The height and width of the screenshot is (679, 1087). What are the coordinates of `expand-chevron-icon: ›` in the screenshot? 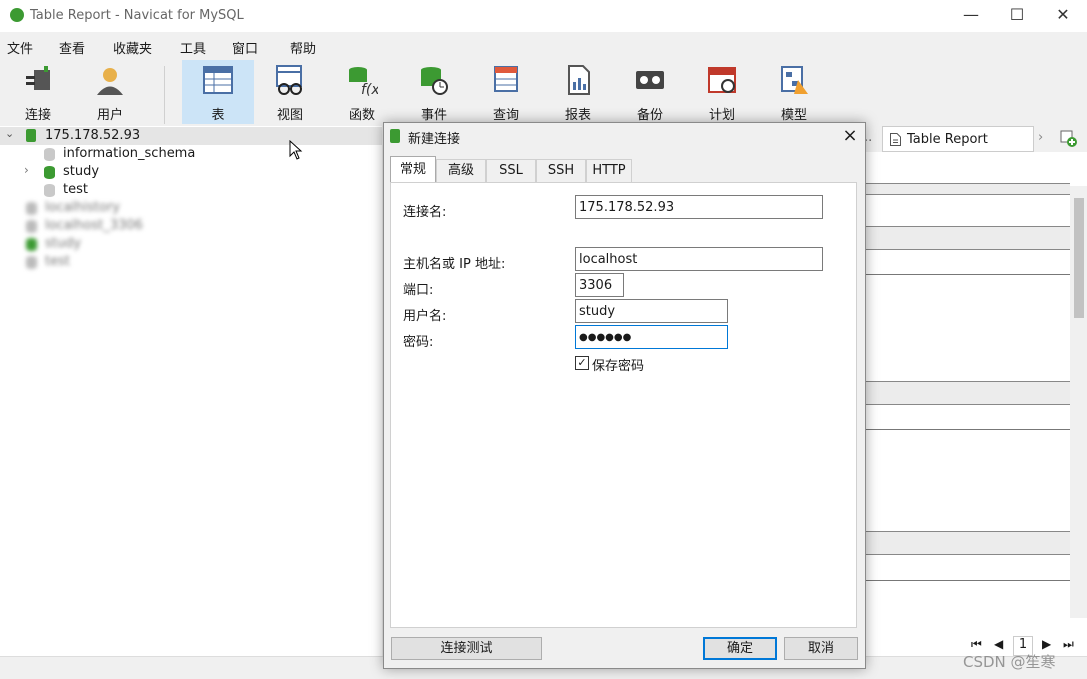 It's located at (26, 170).